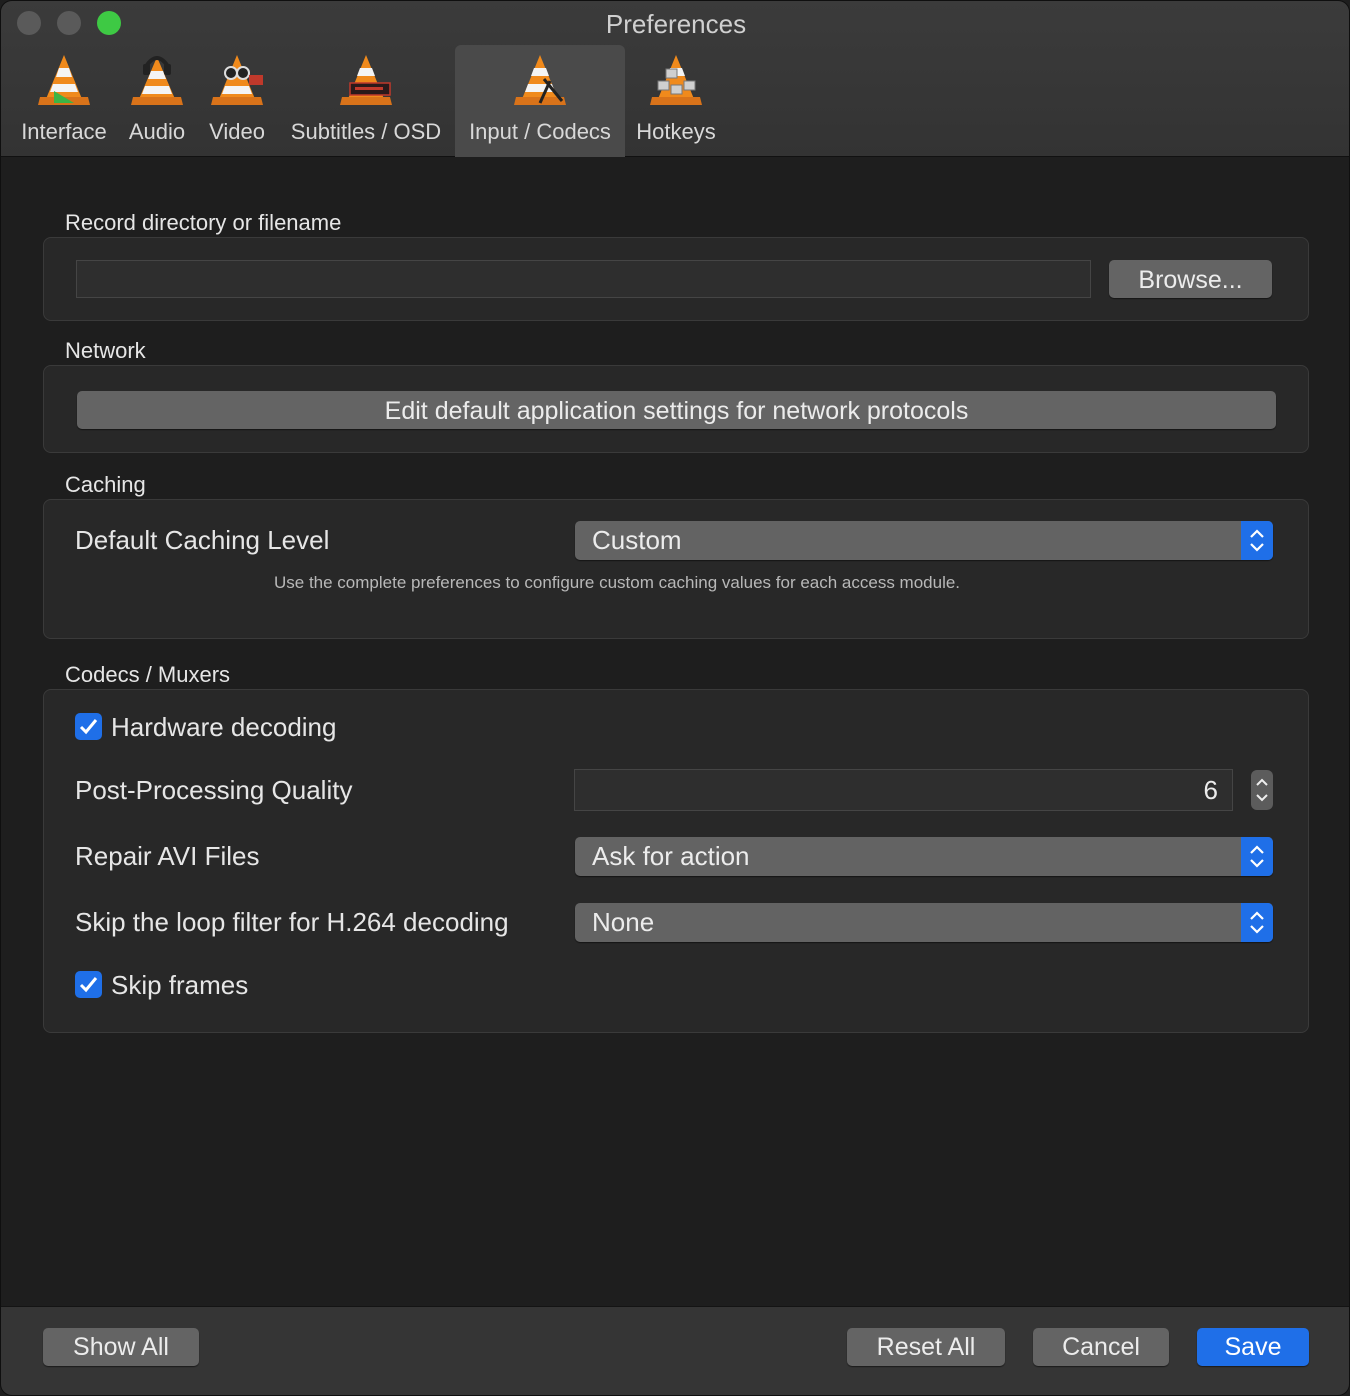 The image size is (1350, 1396). Describe the element at coordinates (224, 727) in the screenshot. I see `hardware-decoding-label: Hardware decoding` at that location.